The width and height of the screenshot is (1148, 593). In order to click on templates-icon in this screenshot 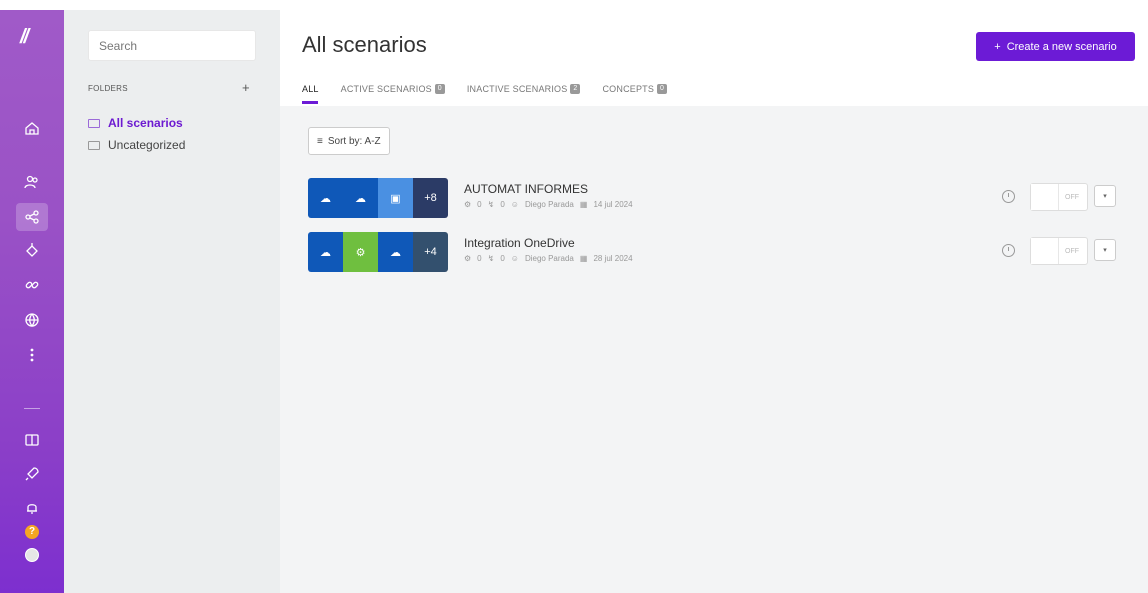, I will do `click(32, 250)`.